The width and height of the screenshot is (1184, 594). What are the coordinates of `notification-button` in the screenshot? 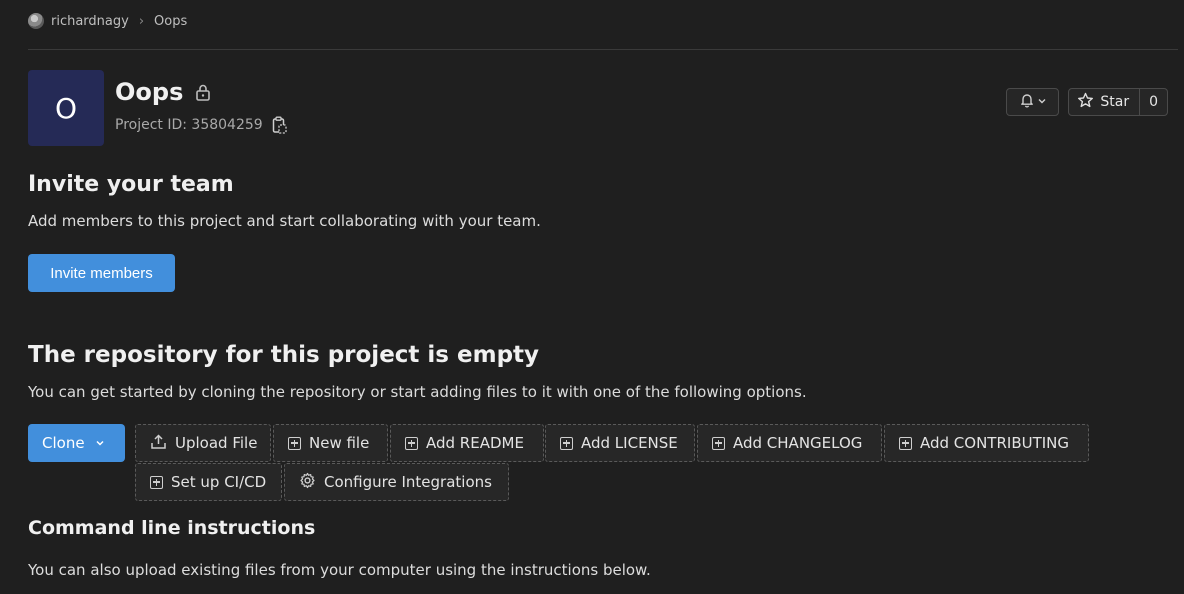 It's located at (1033, 102).